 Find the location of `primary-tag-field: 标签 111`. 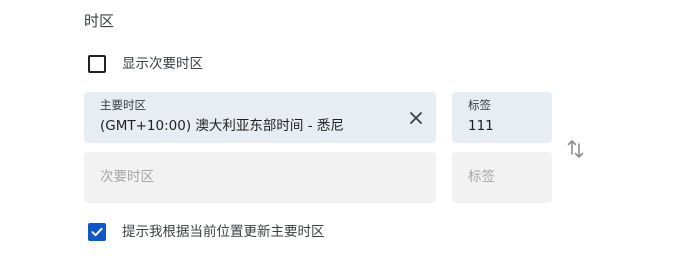

primary-tag-field: 标签 111 is located at coordinates (502, 117).